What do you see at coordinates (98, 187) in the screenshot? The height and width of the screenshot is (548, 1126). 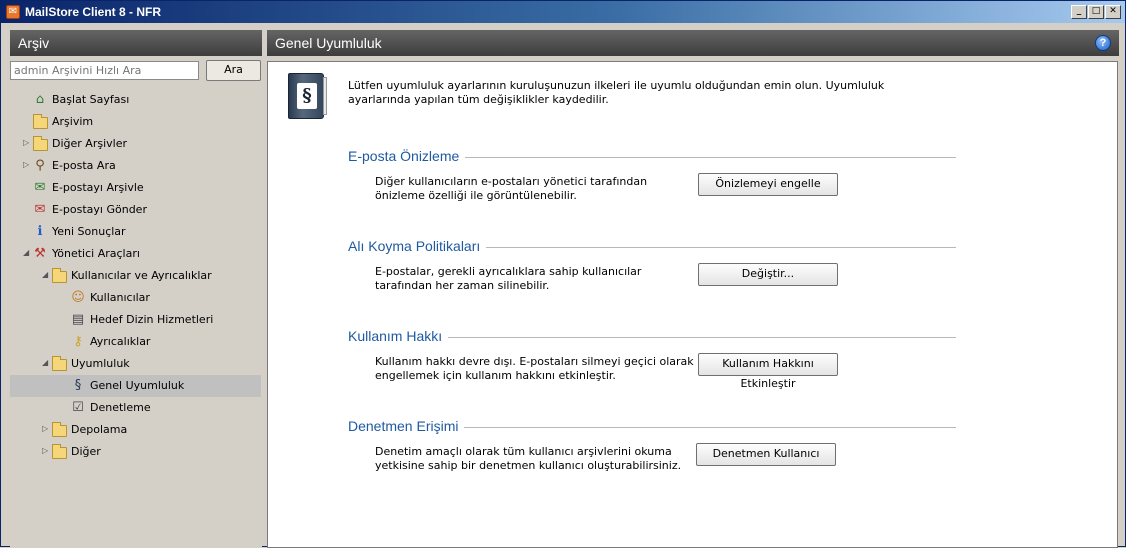 I see `tree-item-label: E-postayı Arşivle` at bounding box center [98, 187].